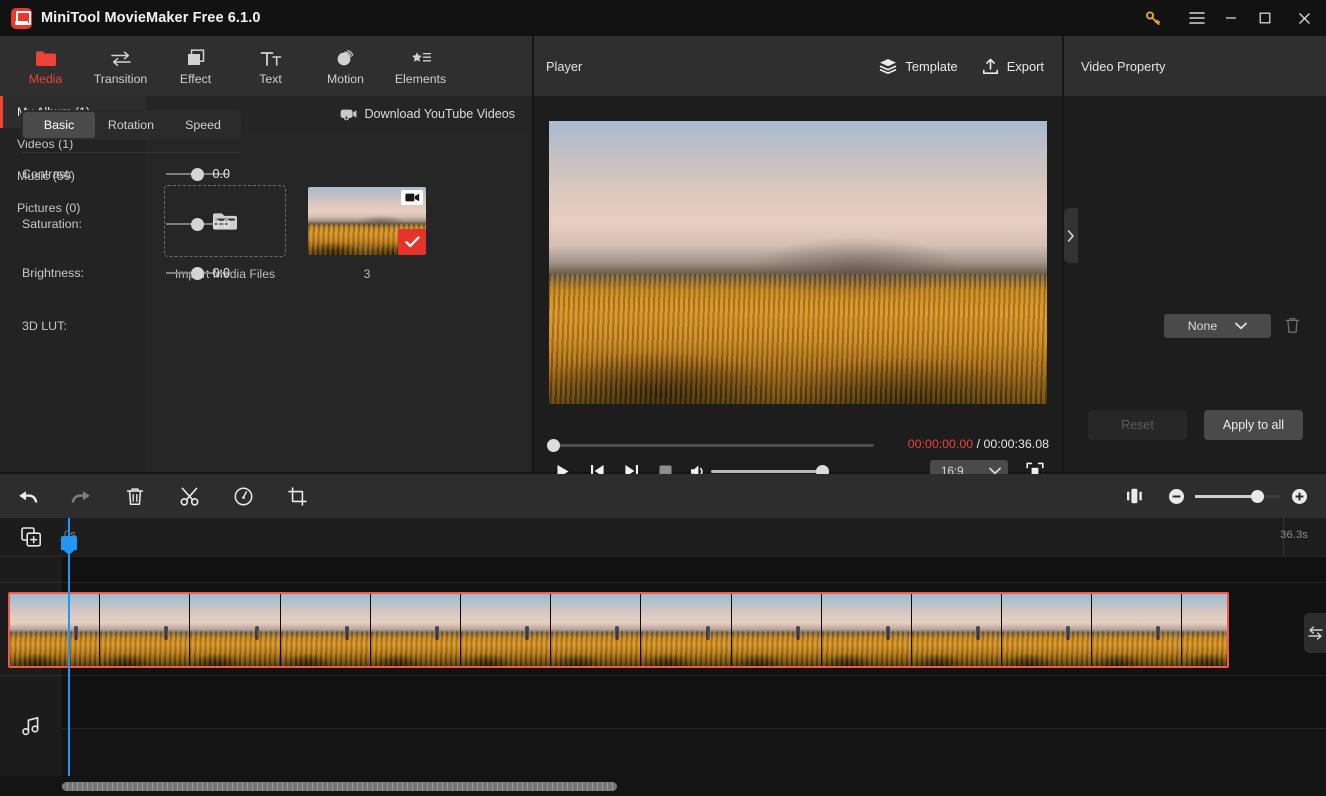  I want to click on reset-button: Reset, so click(1137, 425).